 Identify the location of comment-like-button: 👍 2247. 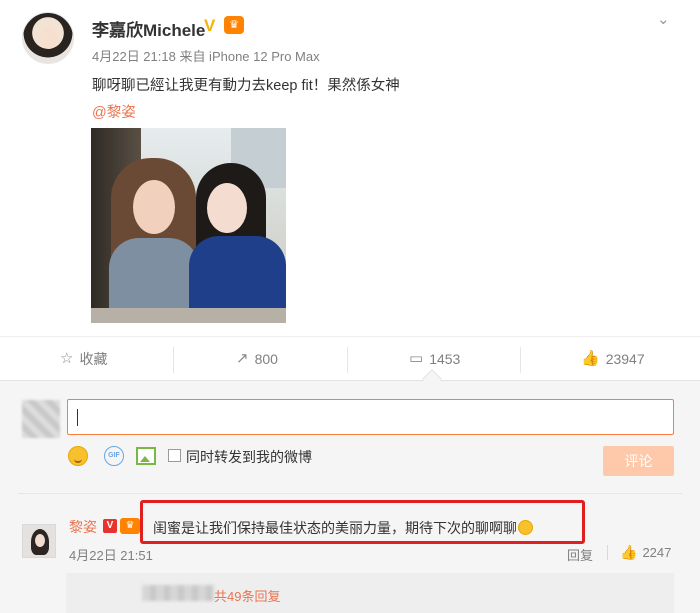
(645, 552).